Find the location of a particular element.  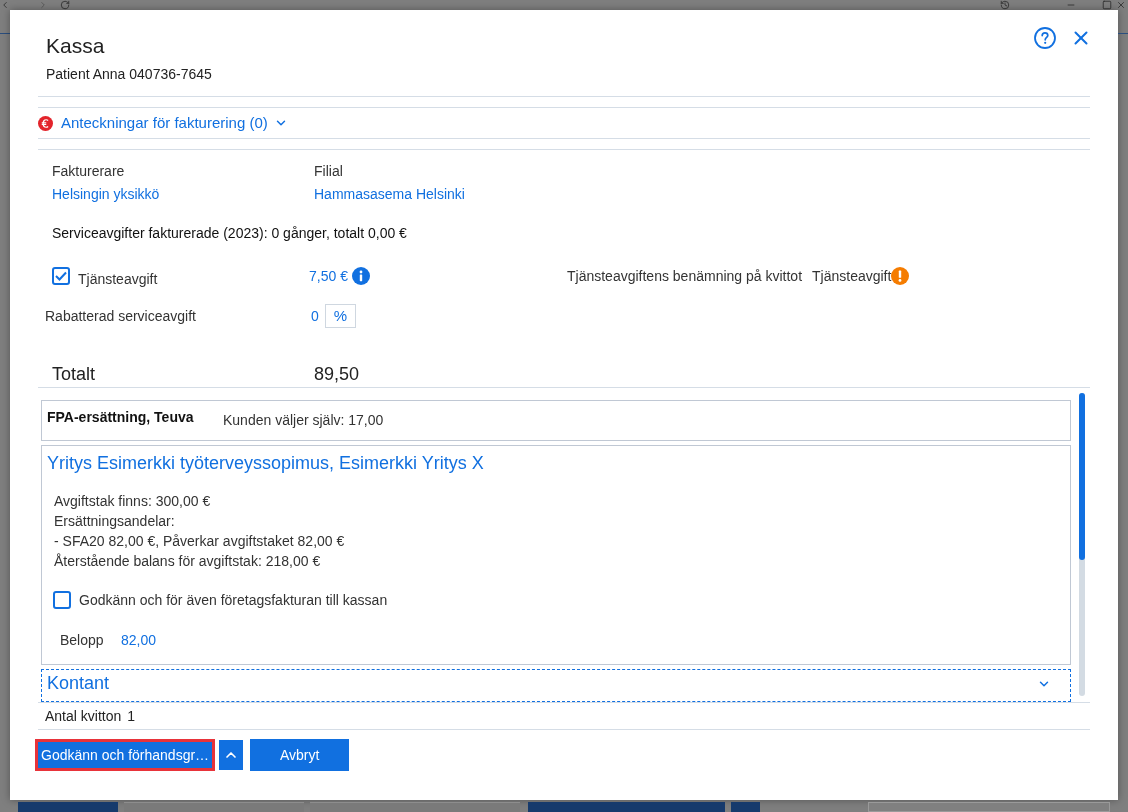

help-button is located at coordinates (1045, 38).